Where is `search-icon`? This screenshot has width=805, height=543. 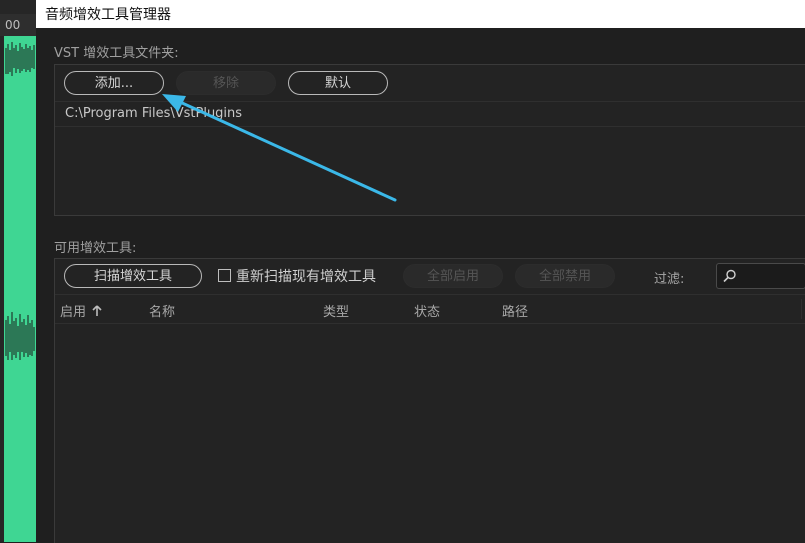 search-icon is located at coordinates (729, 276).